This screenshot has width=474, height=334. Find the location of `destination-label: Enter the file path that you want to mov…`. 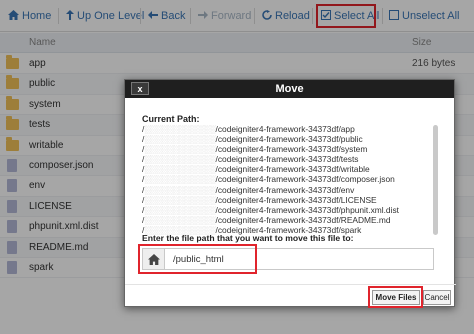

destination-label: Enter the file path that you want to mov… is located at coordinates (248, 238).